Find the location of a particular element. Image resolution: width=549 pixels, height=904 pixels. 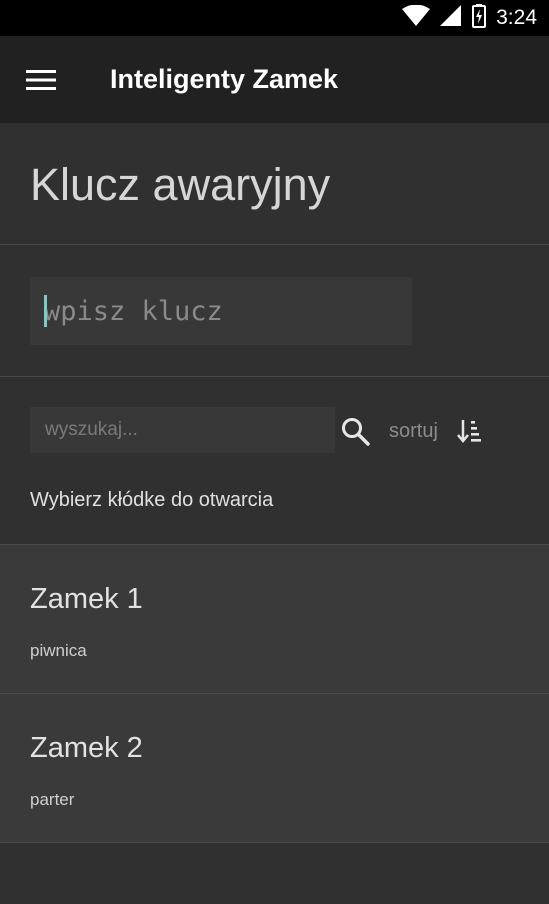

app-title: Inteligenty Zamek is located at coordinates (224, 79).